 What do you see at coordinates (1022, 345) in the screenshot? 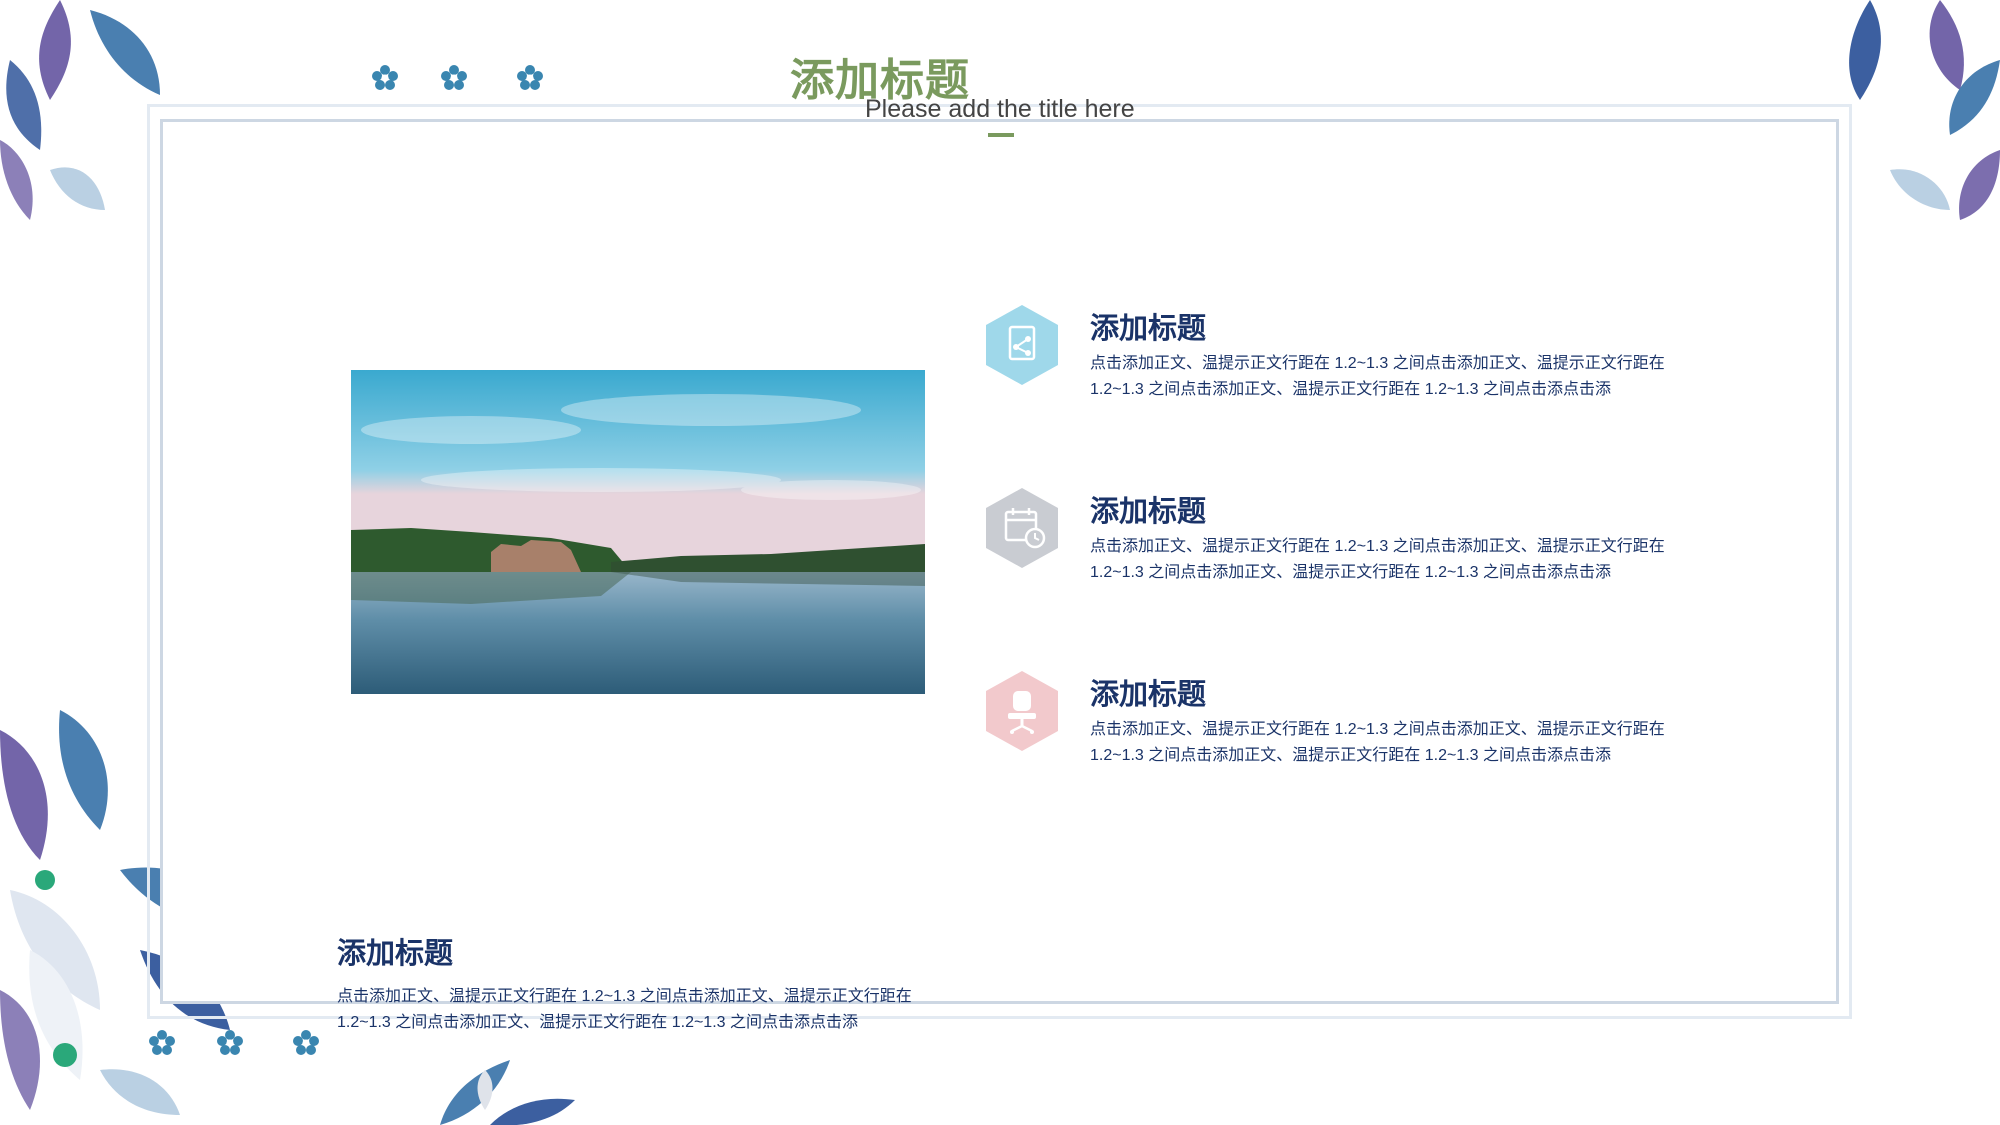
I see `document-share-icon` at bounding box center [1022, 345].